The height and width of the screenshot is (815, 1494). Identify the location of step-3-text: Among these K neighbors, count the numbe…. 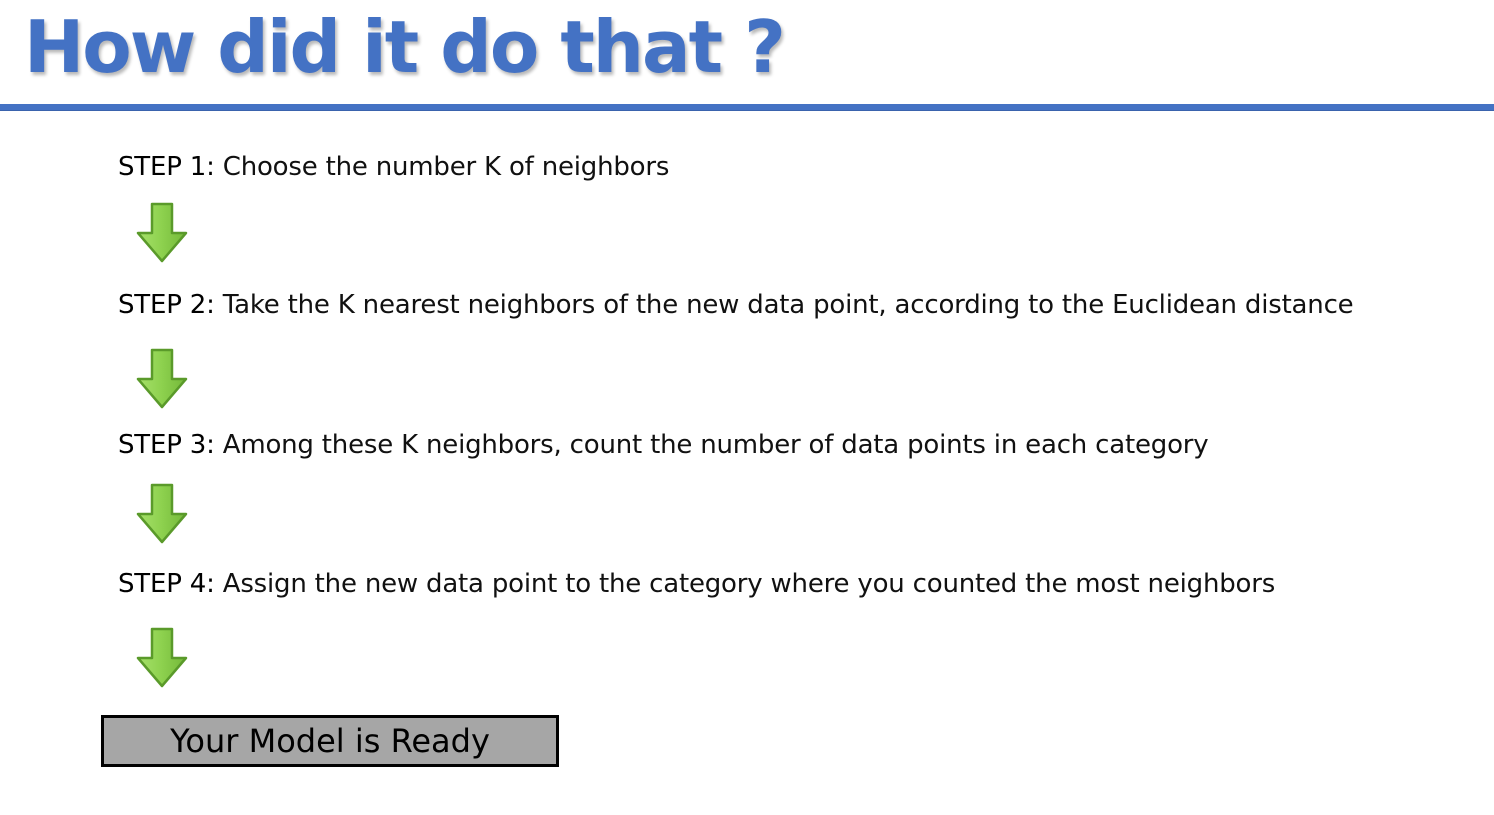
(711, 445).